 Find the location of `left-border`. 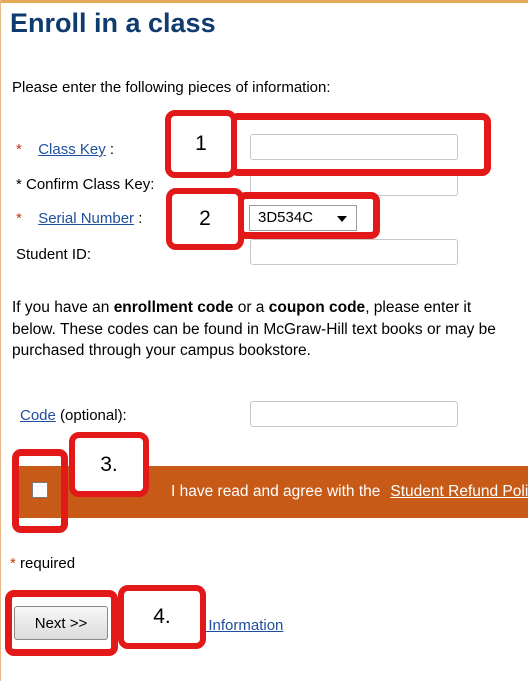

left-border is located at coordinates (0, 340).